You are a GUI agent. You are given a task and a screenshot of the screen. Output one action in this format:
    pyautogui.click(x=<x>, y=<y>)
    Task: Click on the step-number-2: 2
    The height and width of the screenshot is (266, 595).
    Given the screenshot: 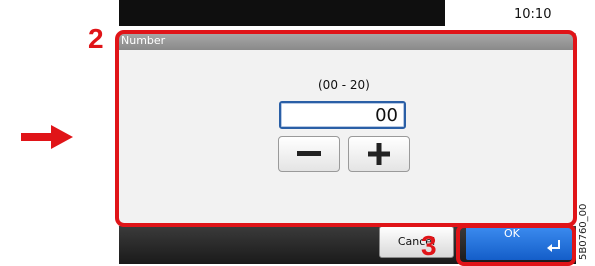 What is the action you would take?
    pyautogui.click(x=96, y=38)
    